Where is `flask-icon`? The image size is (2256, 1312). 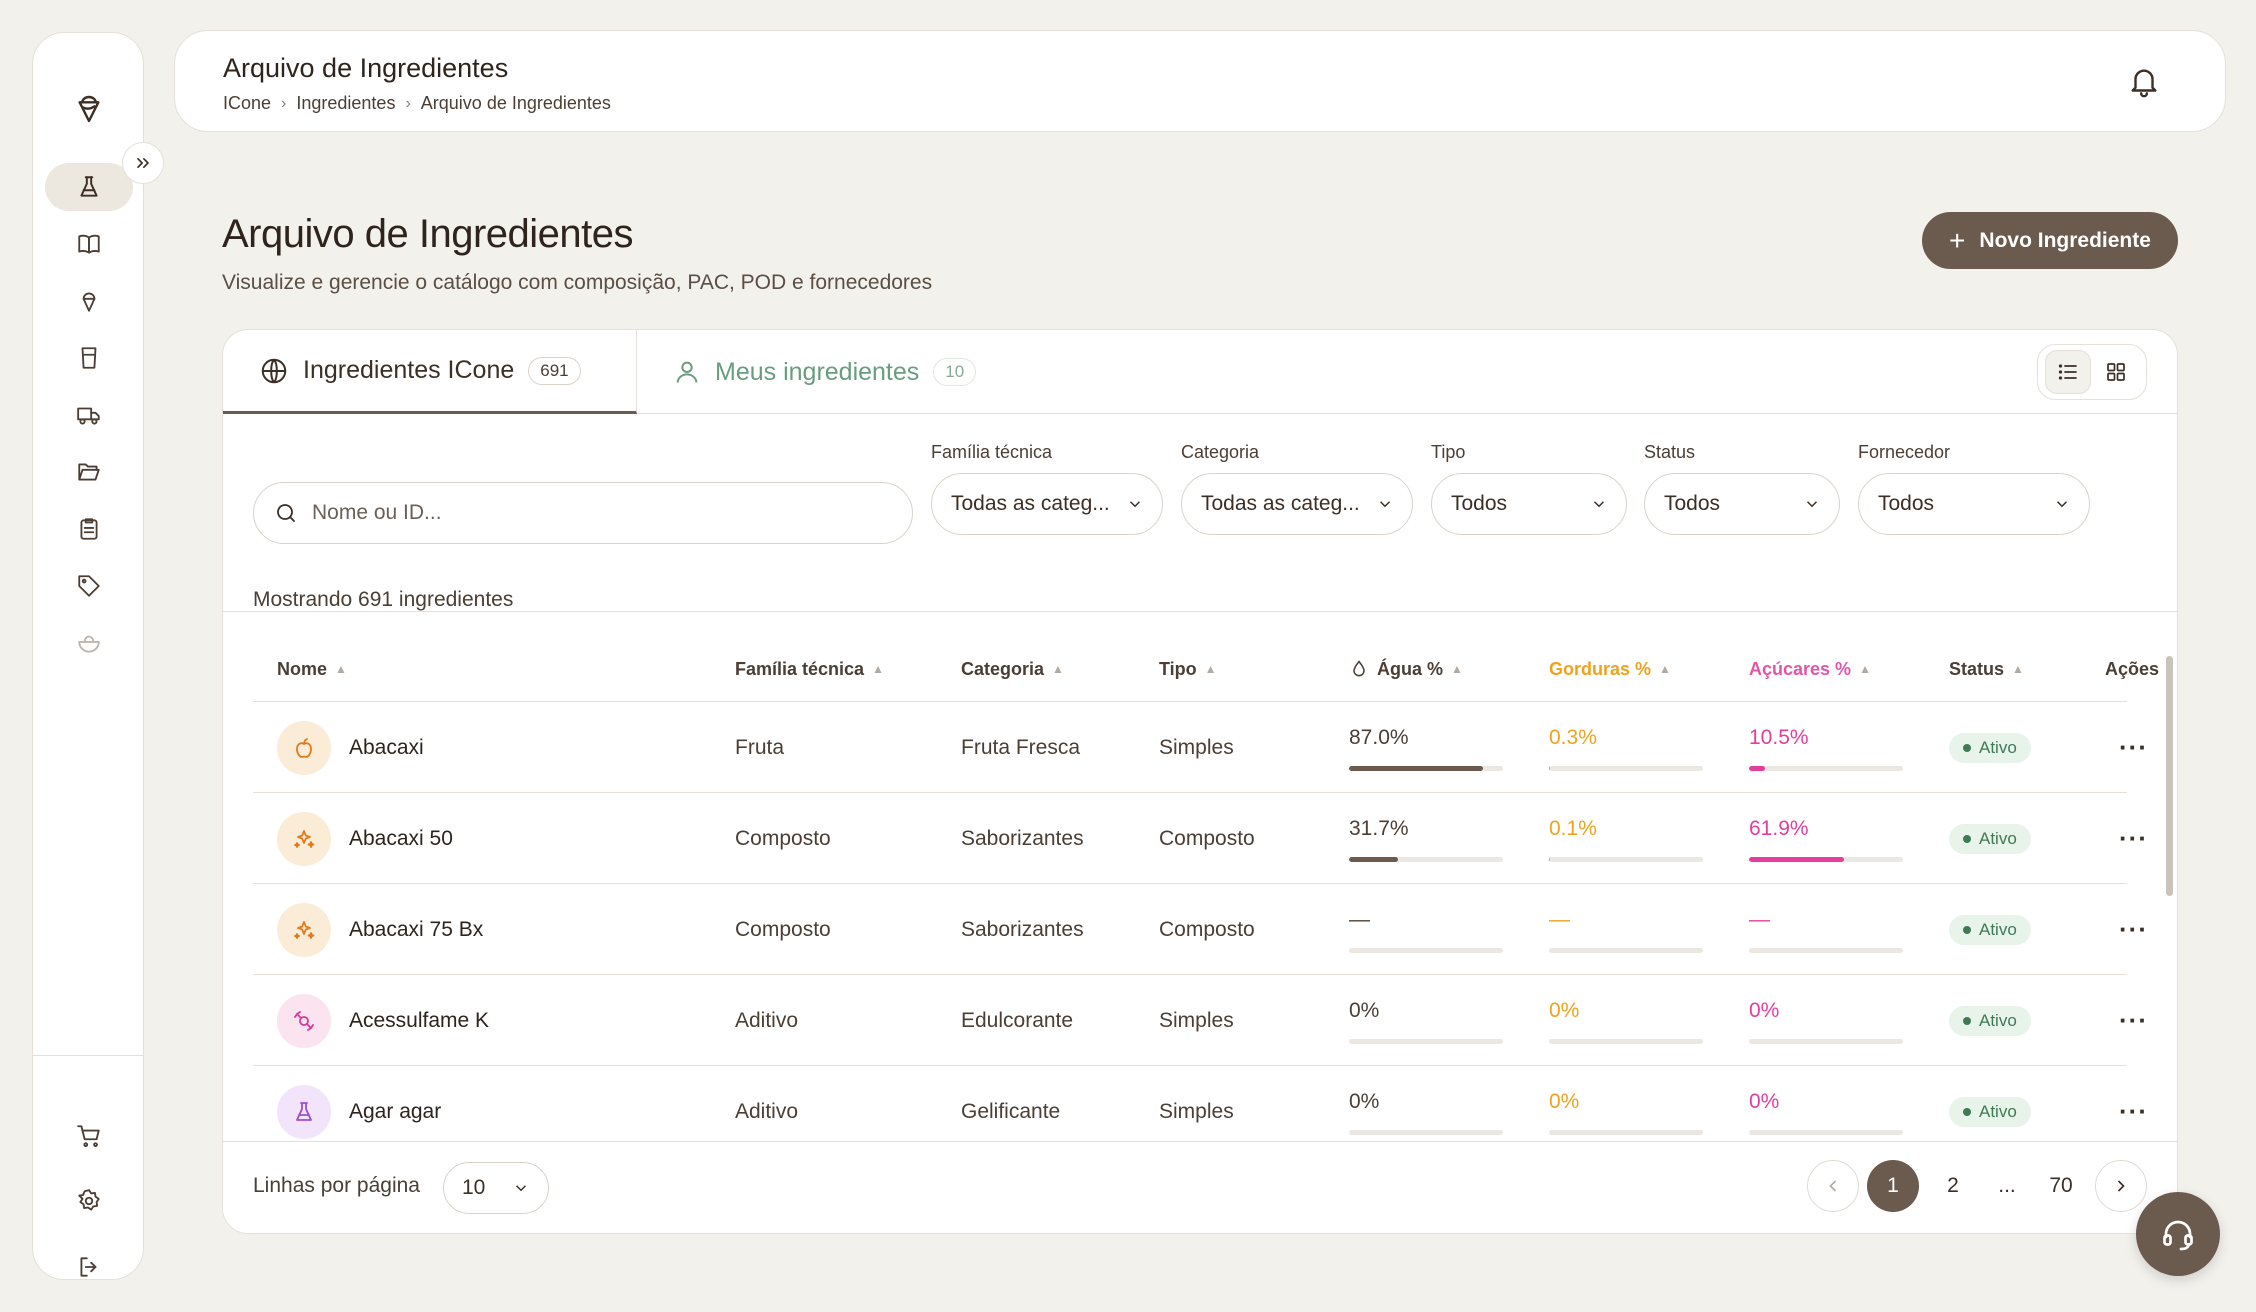 flask-icon is located at coordinates (89, 186).